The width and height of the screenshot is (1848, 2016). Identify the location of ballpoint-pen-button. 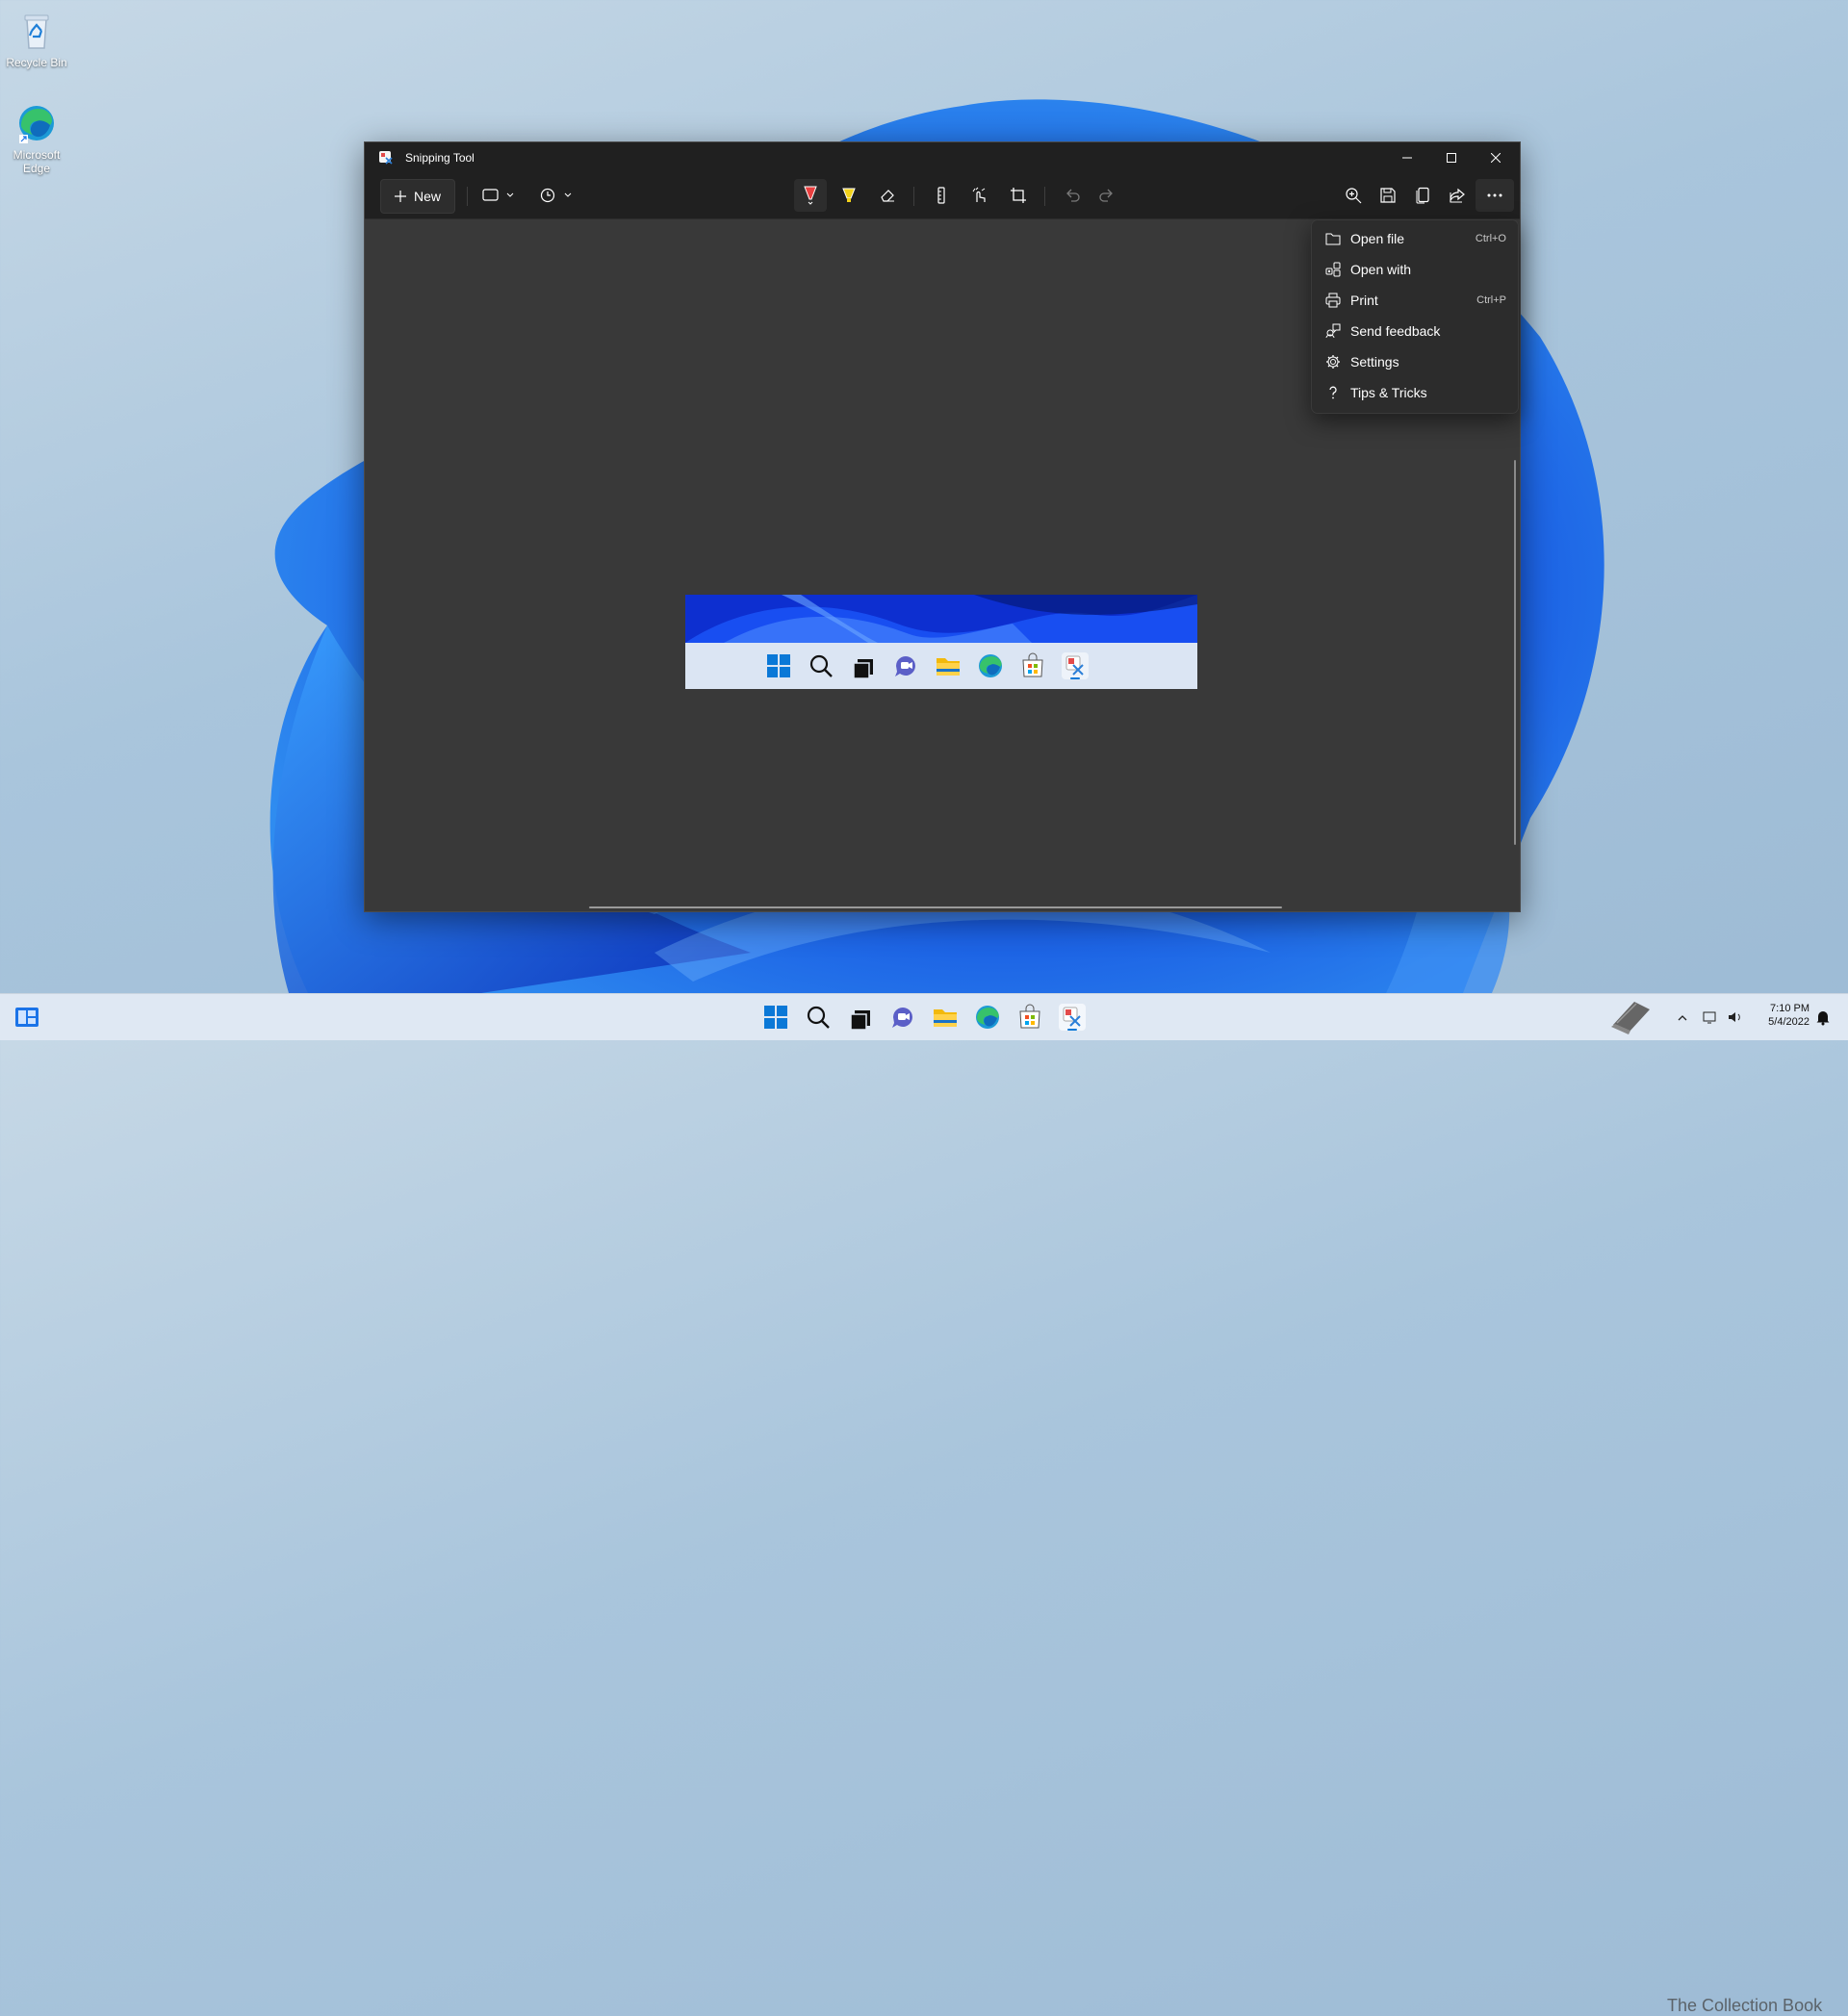
(810, 195).